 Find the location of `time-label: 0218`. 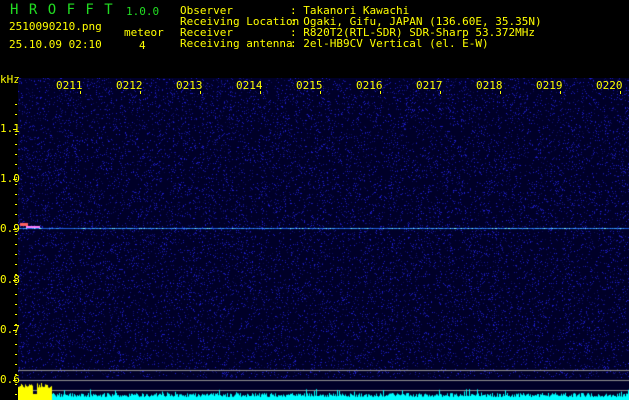

time-label: 0218 is located at coordinates (489, 86).